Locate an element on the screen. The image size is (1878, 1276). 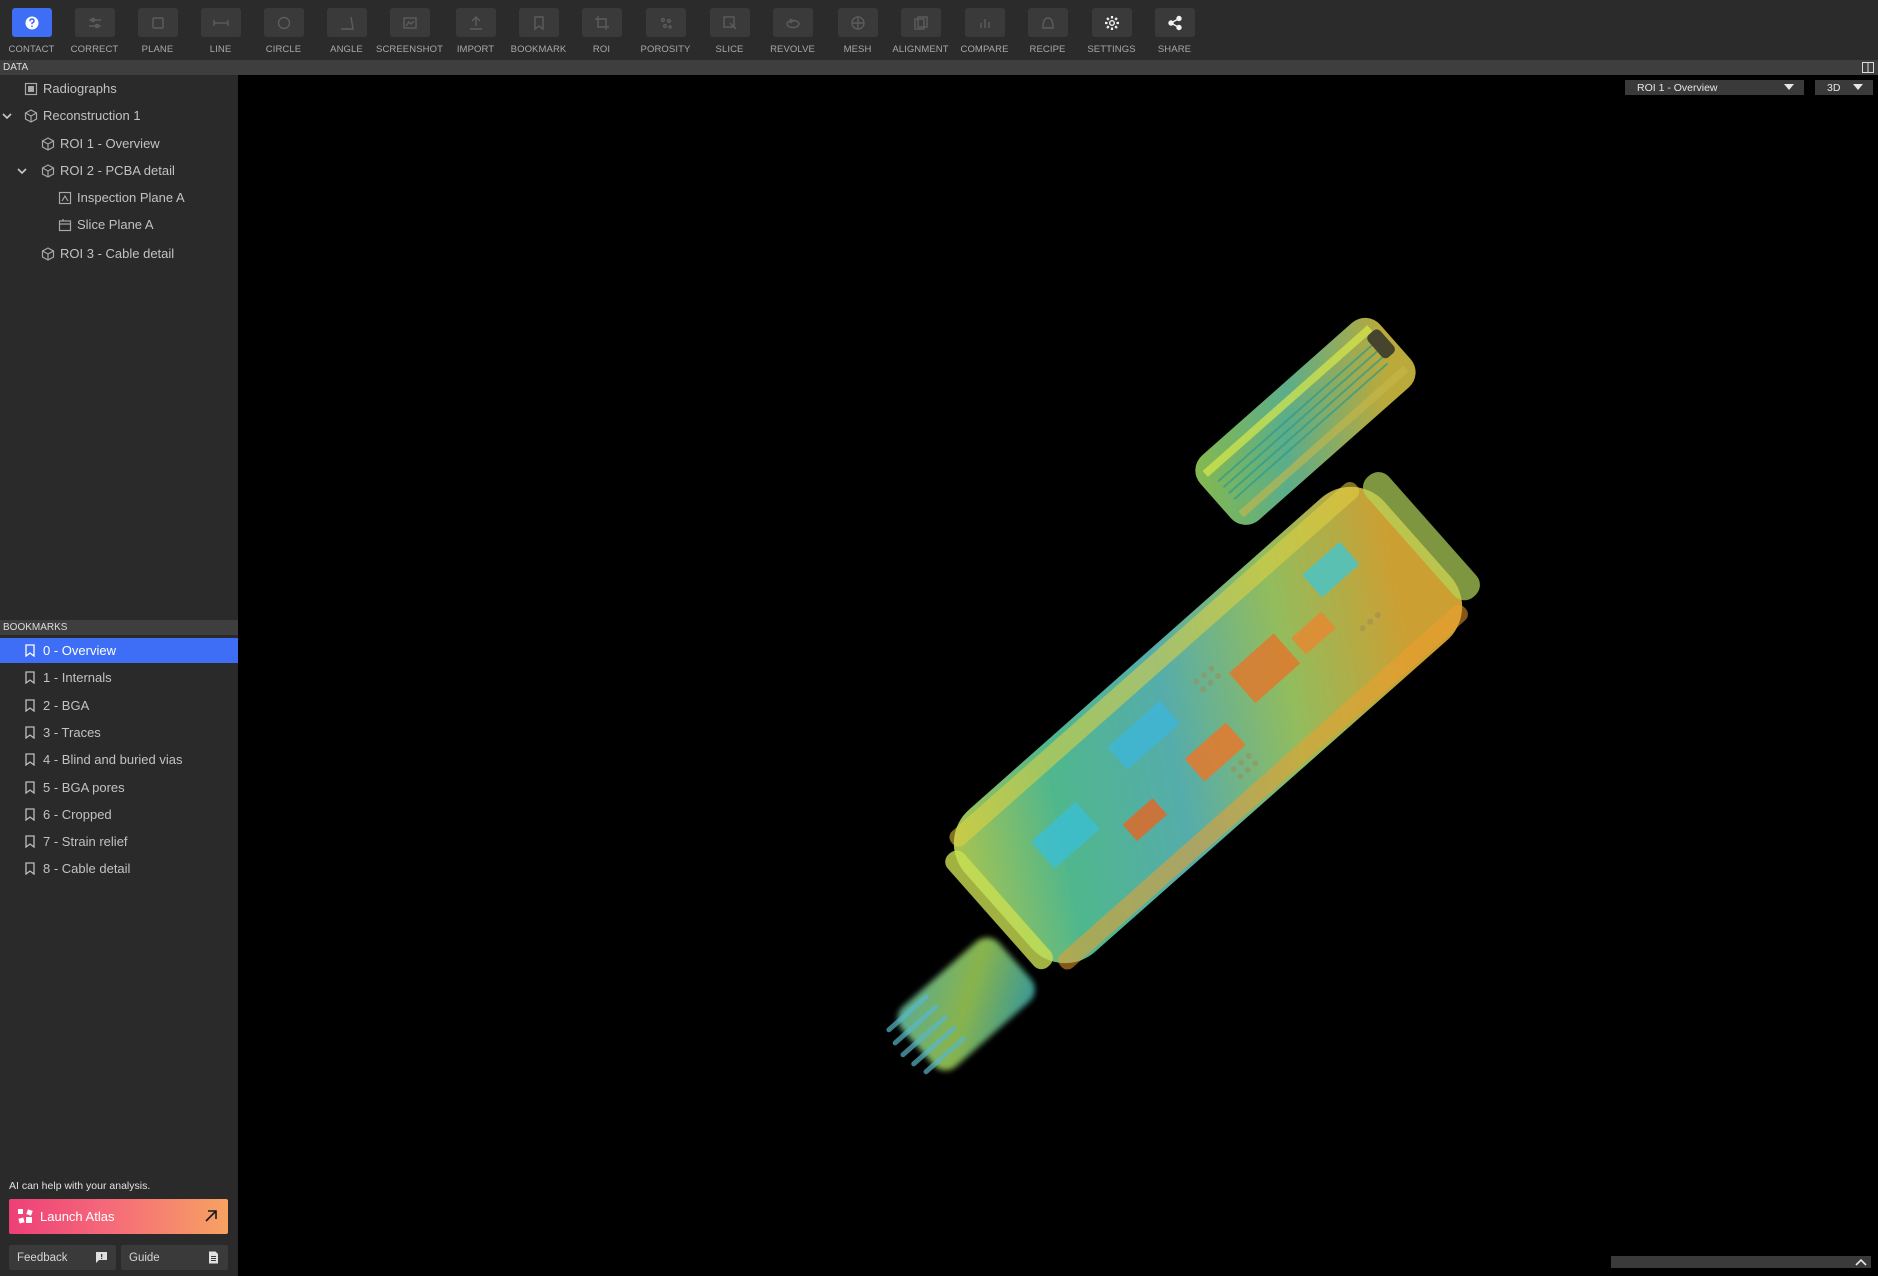
tool-contact-button is located at coordinates (31, 22).